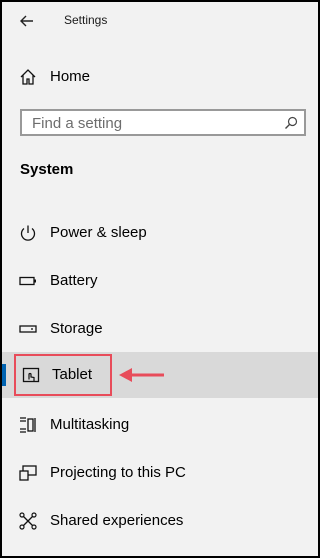  Describe the element at coordinates (72, 374) in the screenshot. I see `nav-item-label: Tablet` at that location.